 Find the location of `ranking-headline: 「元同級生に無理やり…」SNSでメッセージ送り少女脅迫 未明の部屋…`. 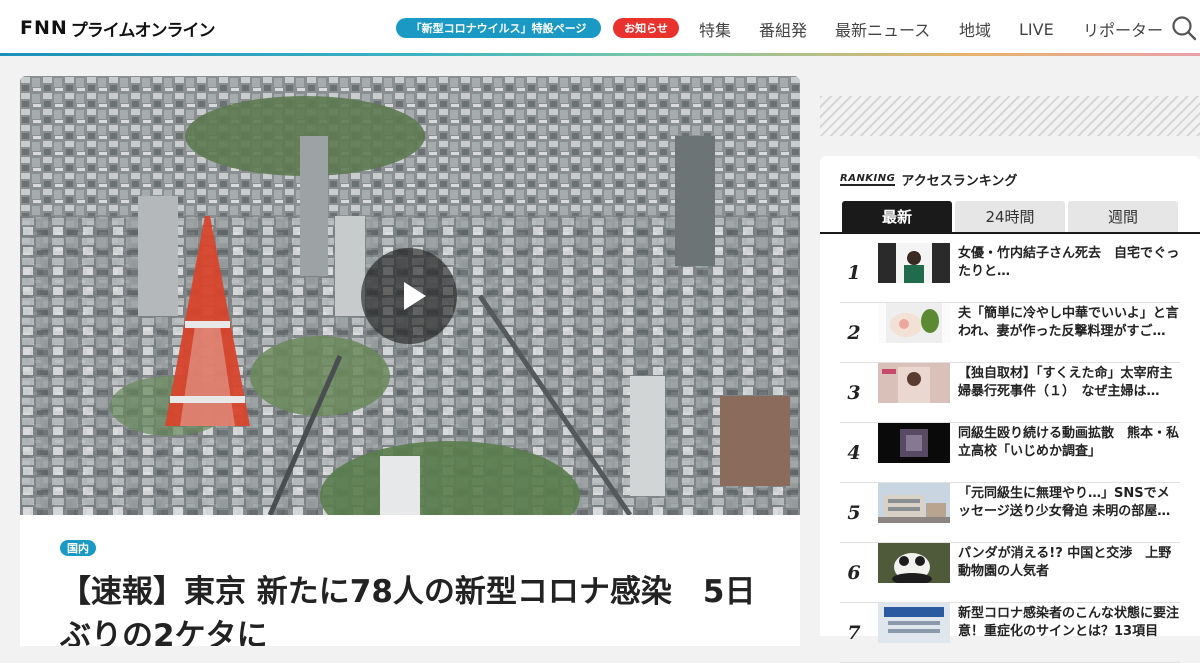

ranking-headline: 「元同級生に無理やり…」SNSでメッセージ送り少女脅迫 未明の部屋… is located at coordinates (1064, 502).